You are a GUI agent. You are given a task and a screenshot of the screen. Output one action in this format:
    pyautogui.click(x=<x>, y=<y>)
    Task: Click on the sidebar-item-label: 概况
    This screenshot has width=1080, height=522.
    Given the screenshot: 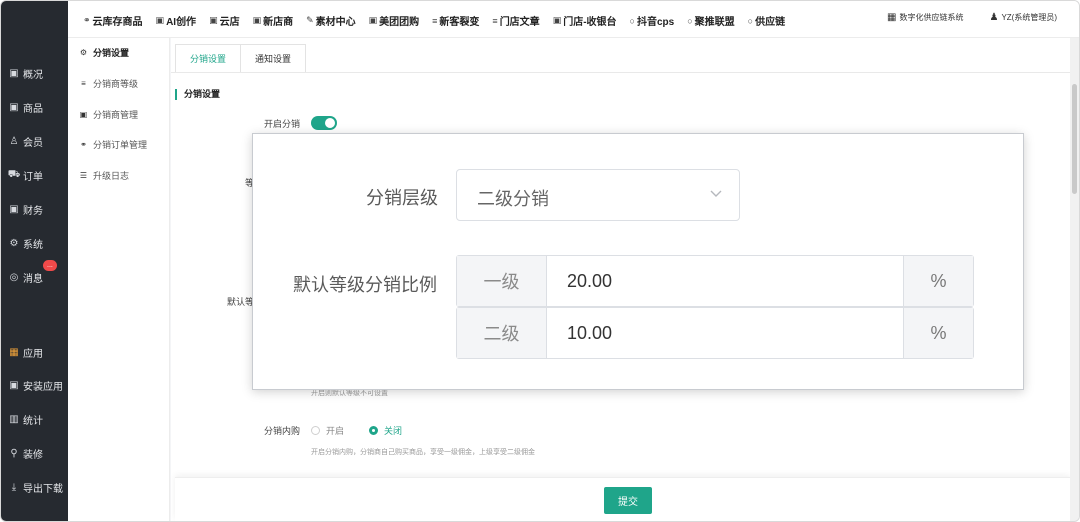 What is the action you would take?
    pyautogui.click(x=33, y=75)
    